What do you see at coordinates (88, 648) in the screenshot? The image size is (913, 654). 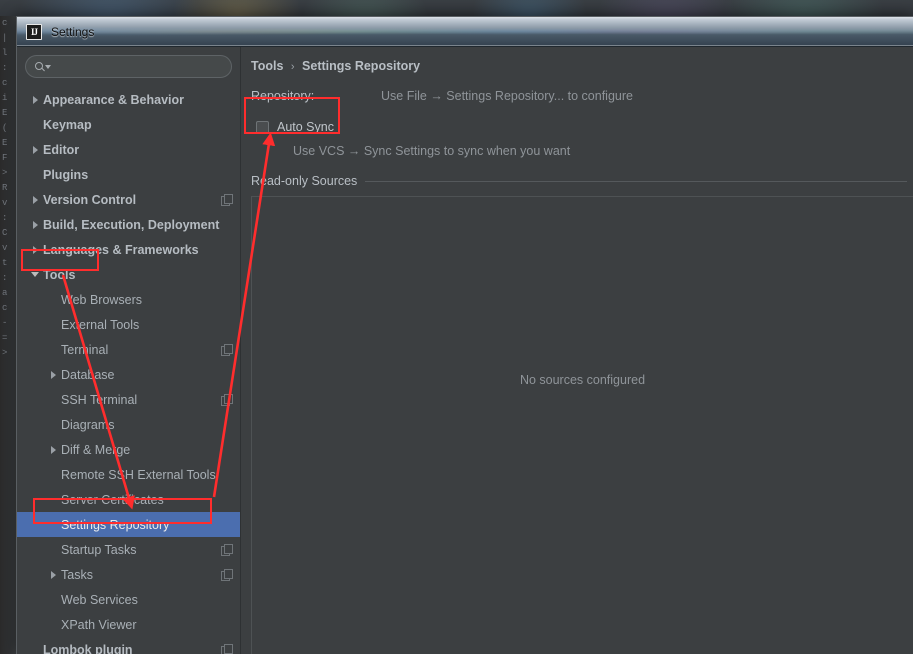 I see `sidebar-item-label: Lombok plugin` at bounding box center [88, 648].